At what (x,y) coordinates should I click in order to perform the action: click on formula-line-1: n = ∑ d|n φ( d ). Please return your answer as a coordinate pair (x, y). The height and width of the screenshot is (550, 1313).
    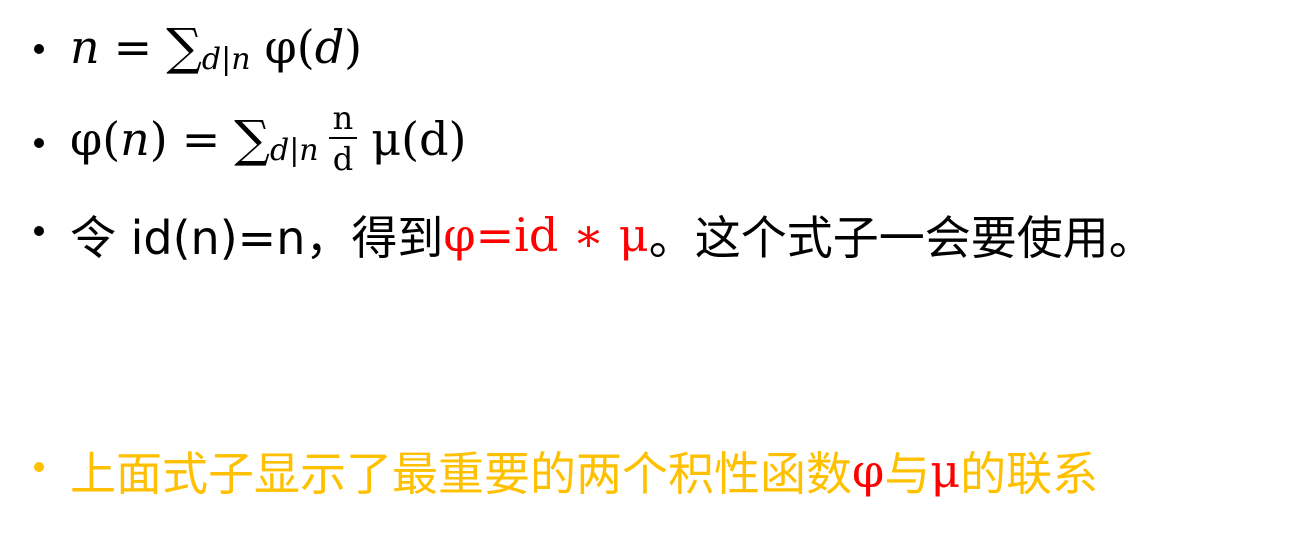
    Looking at the image, I should click on (198, 47).